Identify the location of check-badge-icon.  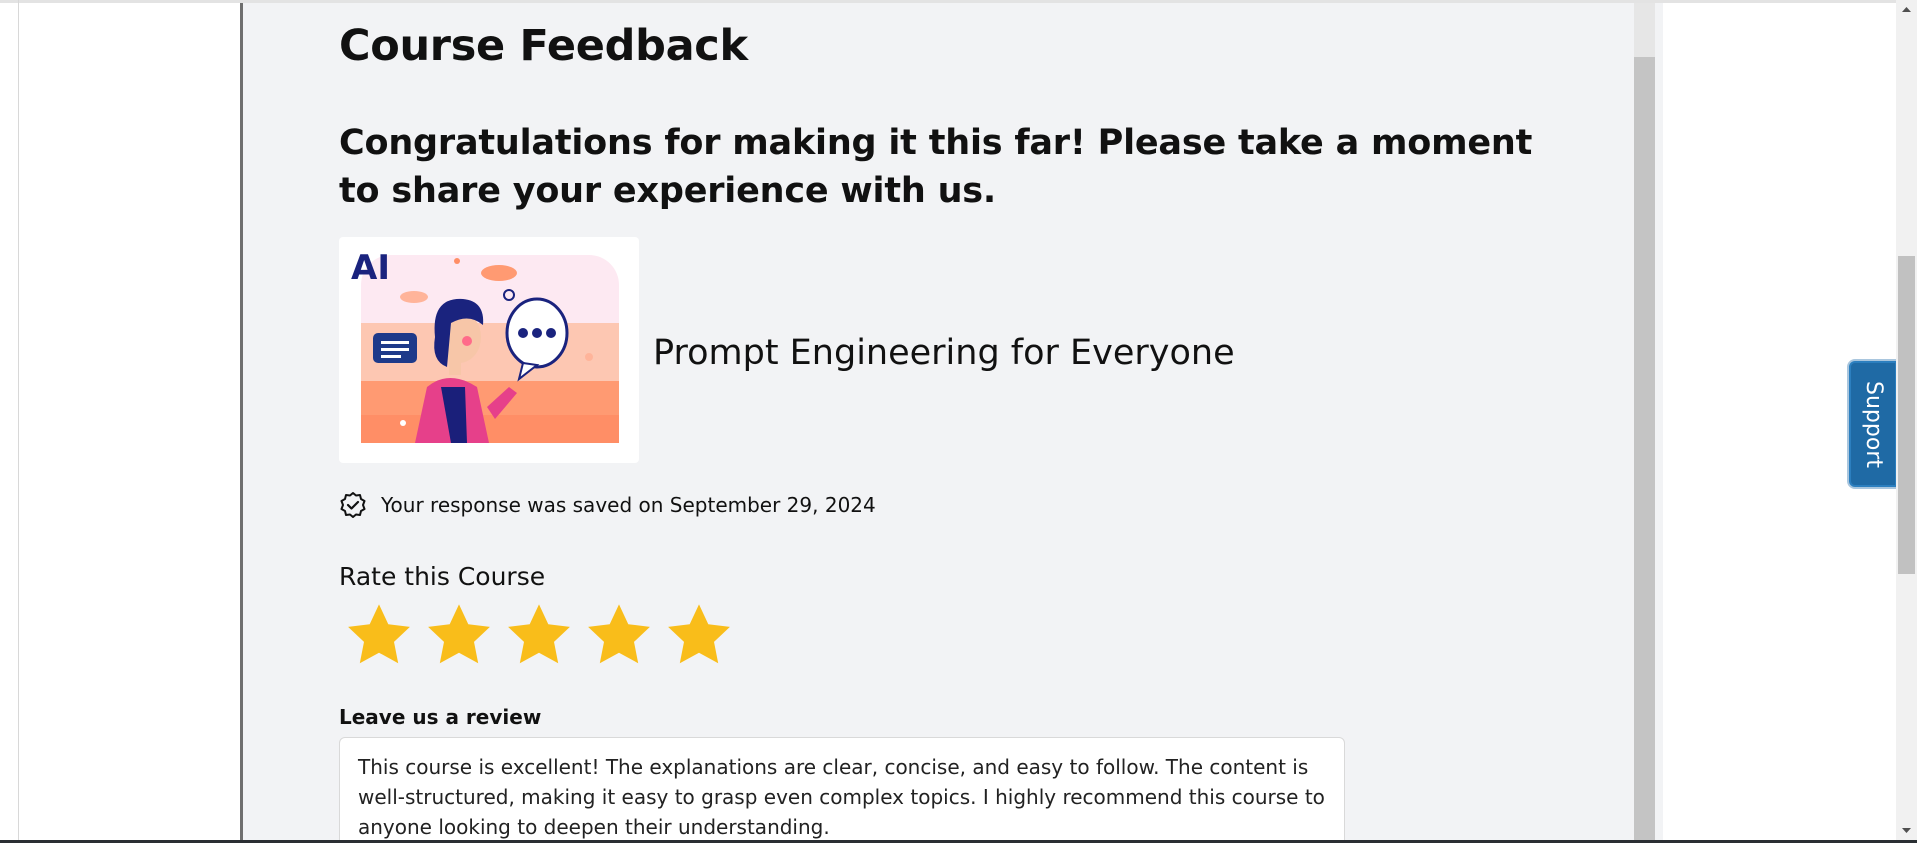
(353, 505).